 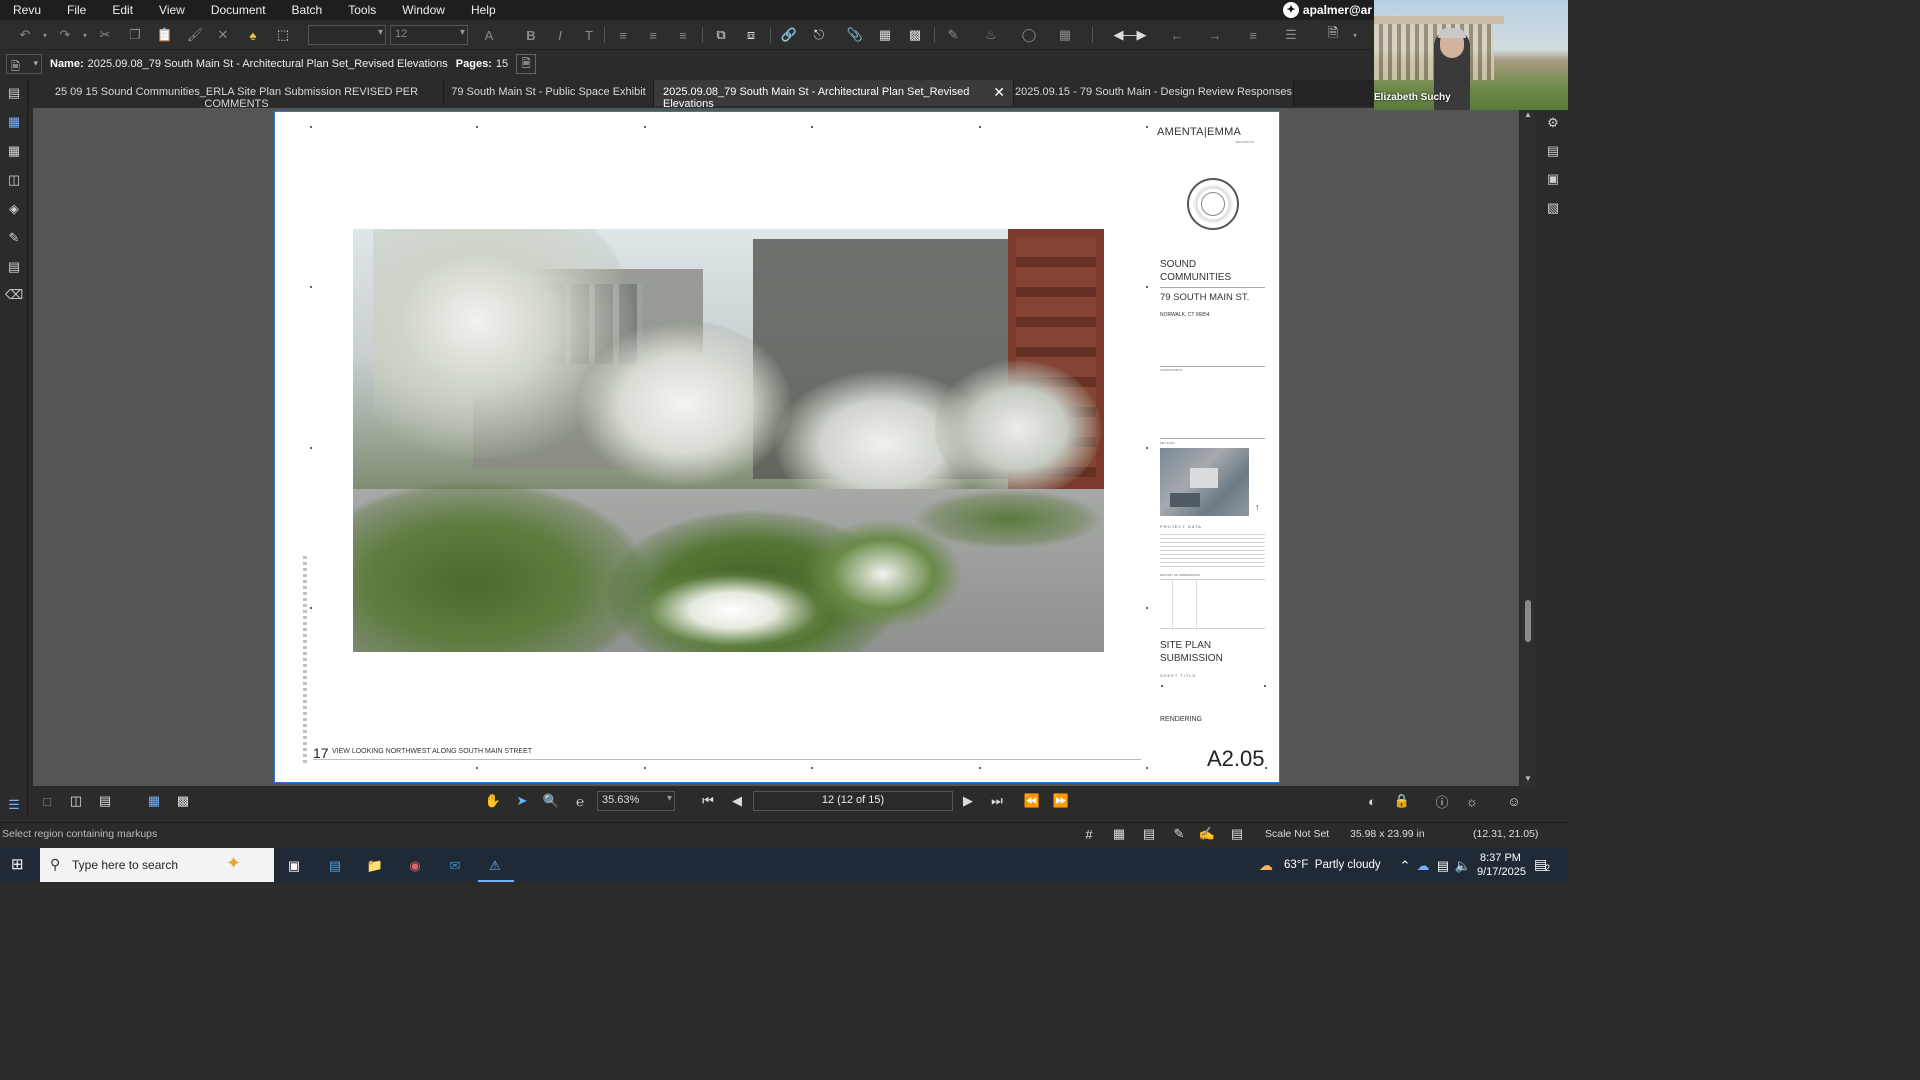 I want to click on scale-status: Scale Not Set, so click(x=1297, y=834).